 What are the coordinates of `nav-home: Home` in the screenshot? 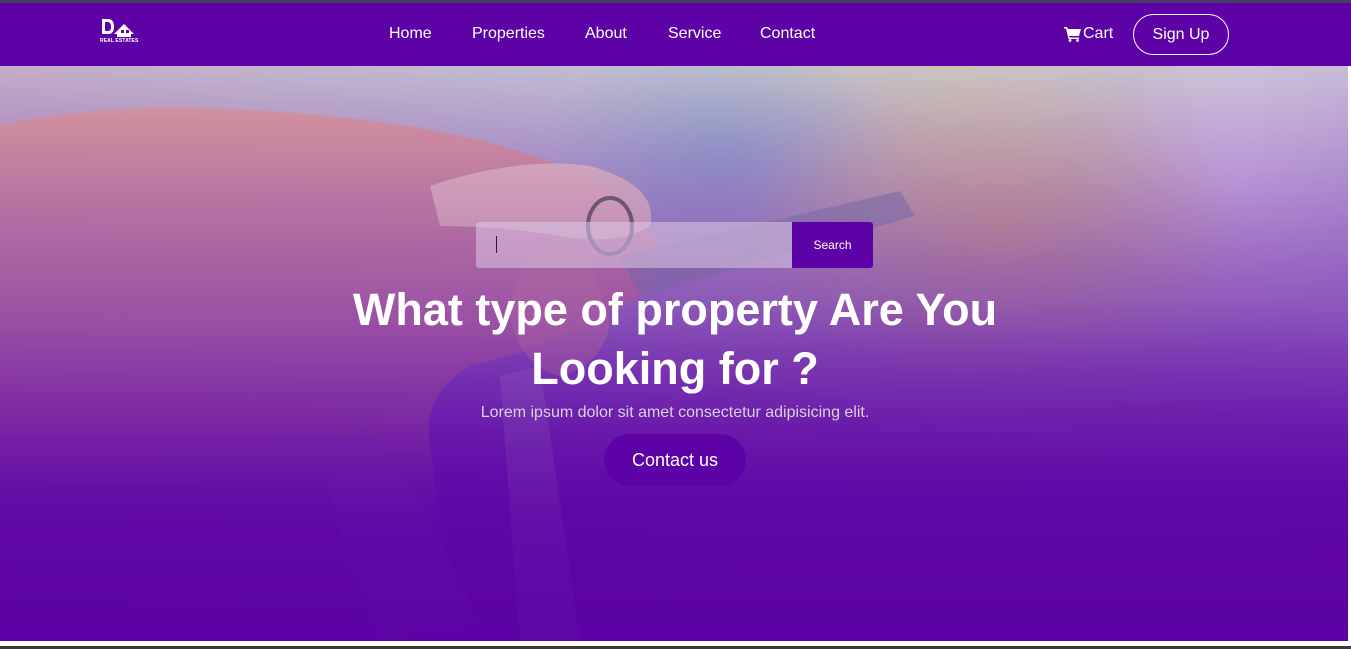 It's located at (410, 34).